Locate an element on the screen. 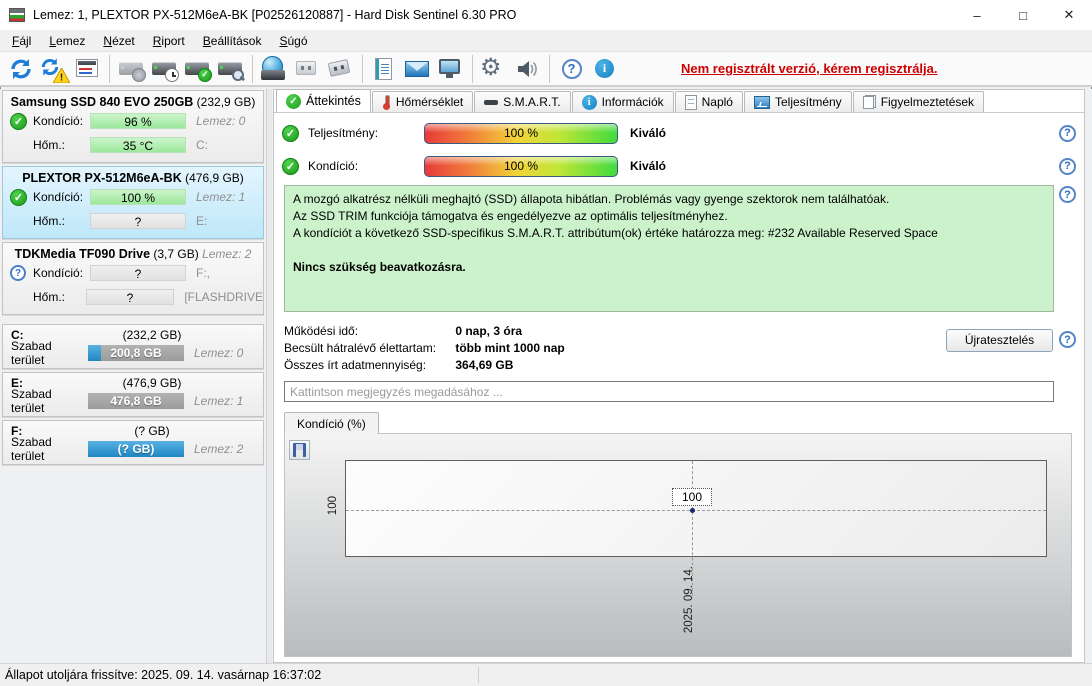 This screenshot has width=1092, height=686. sound-icon is located at coordinates (527, 69).